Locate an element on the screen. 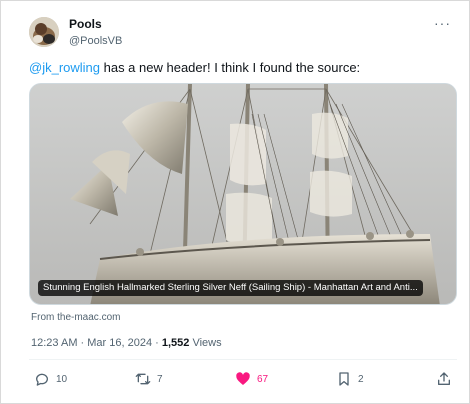  timestamp: 12:23 AM · Mar 16, 2024 · is located at coordinates (96, 343).